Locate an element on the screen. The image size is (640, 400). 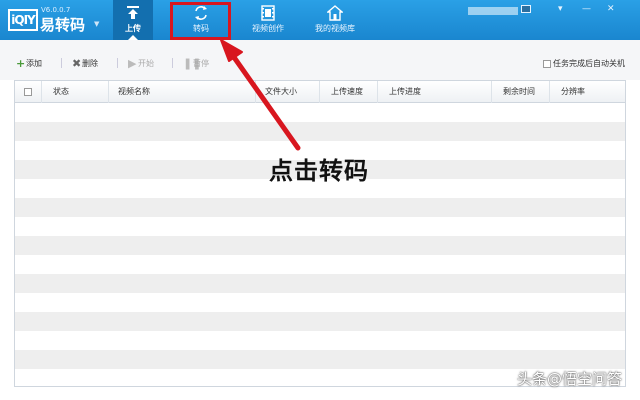
user-account-blurred is located at coordinates (493, 11).